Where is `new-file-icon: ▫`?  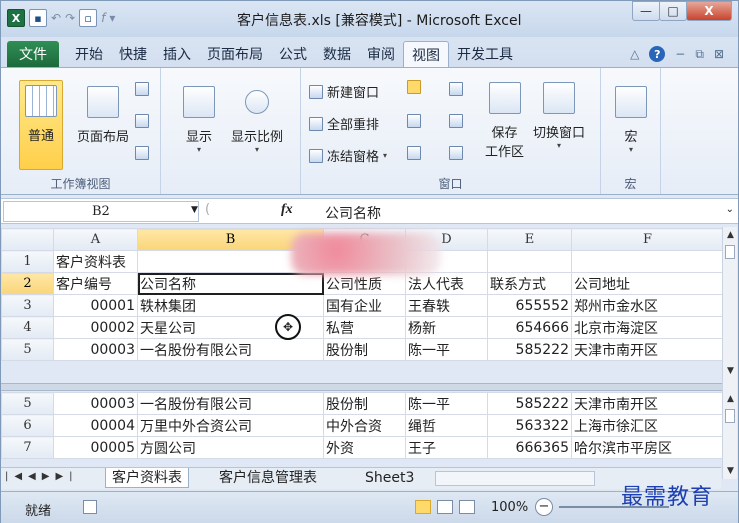
new-file-icon: ▫ is located at coordinates (88, 18).